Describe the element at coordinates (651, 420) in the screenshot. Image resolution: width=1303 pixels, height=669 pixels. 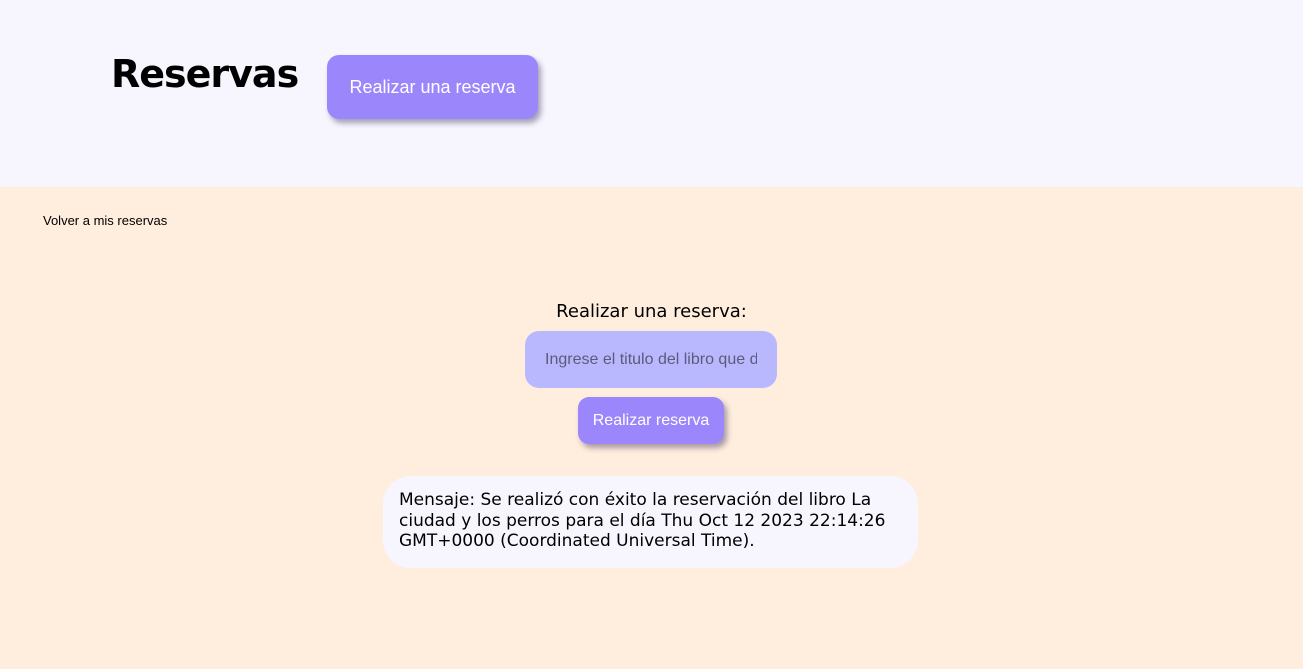
I see `submit-reservation-button: Realizar reserva` at that location.